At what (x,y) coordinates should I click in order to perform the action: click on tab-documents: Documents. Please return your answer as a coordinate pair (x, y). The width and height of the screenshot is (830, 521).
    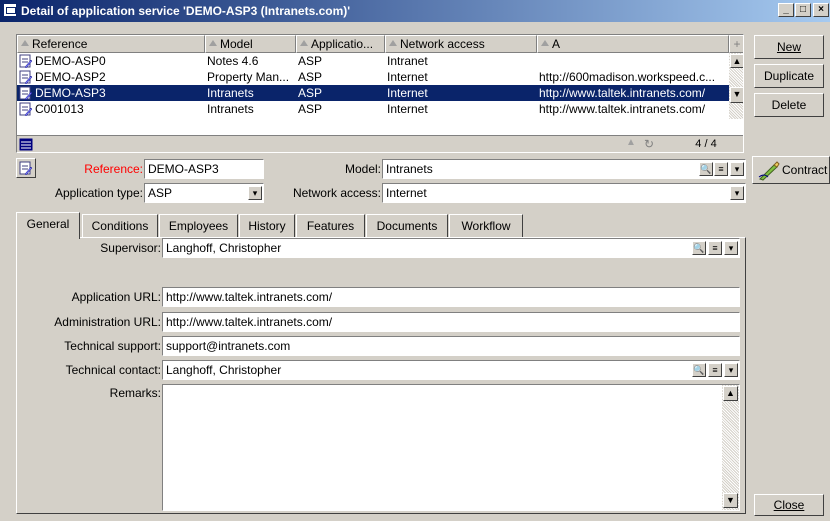
    Looking at the image, I should click on (407, 226).